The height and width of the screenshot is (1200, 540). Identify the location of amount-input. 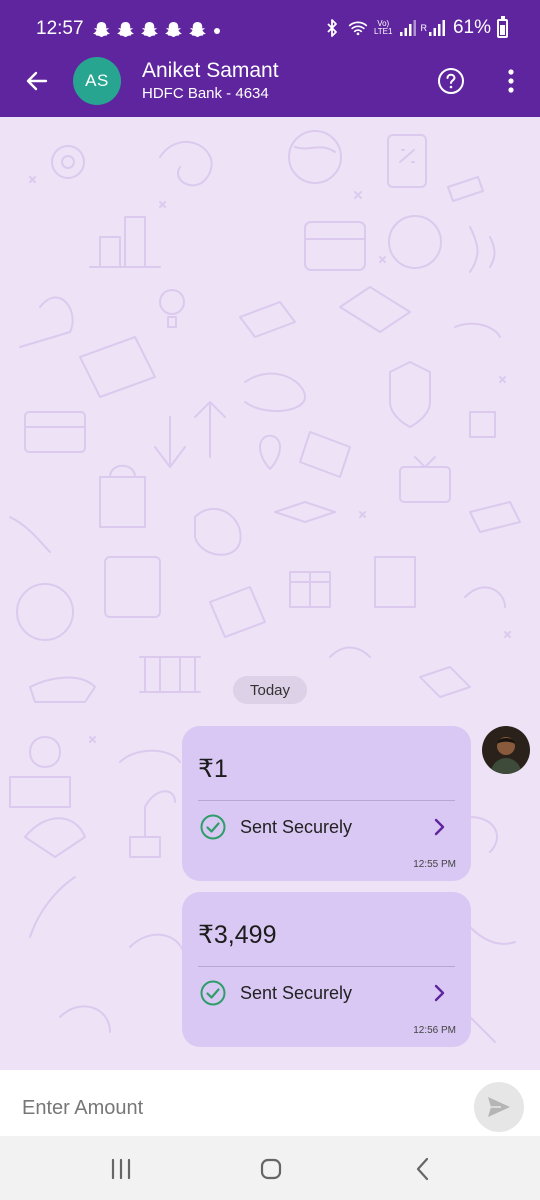
(232, 1108).